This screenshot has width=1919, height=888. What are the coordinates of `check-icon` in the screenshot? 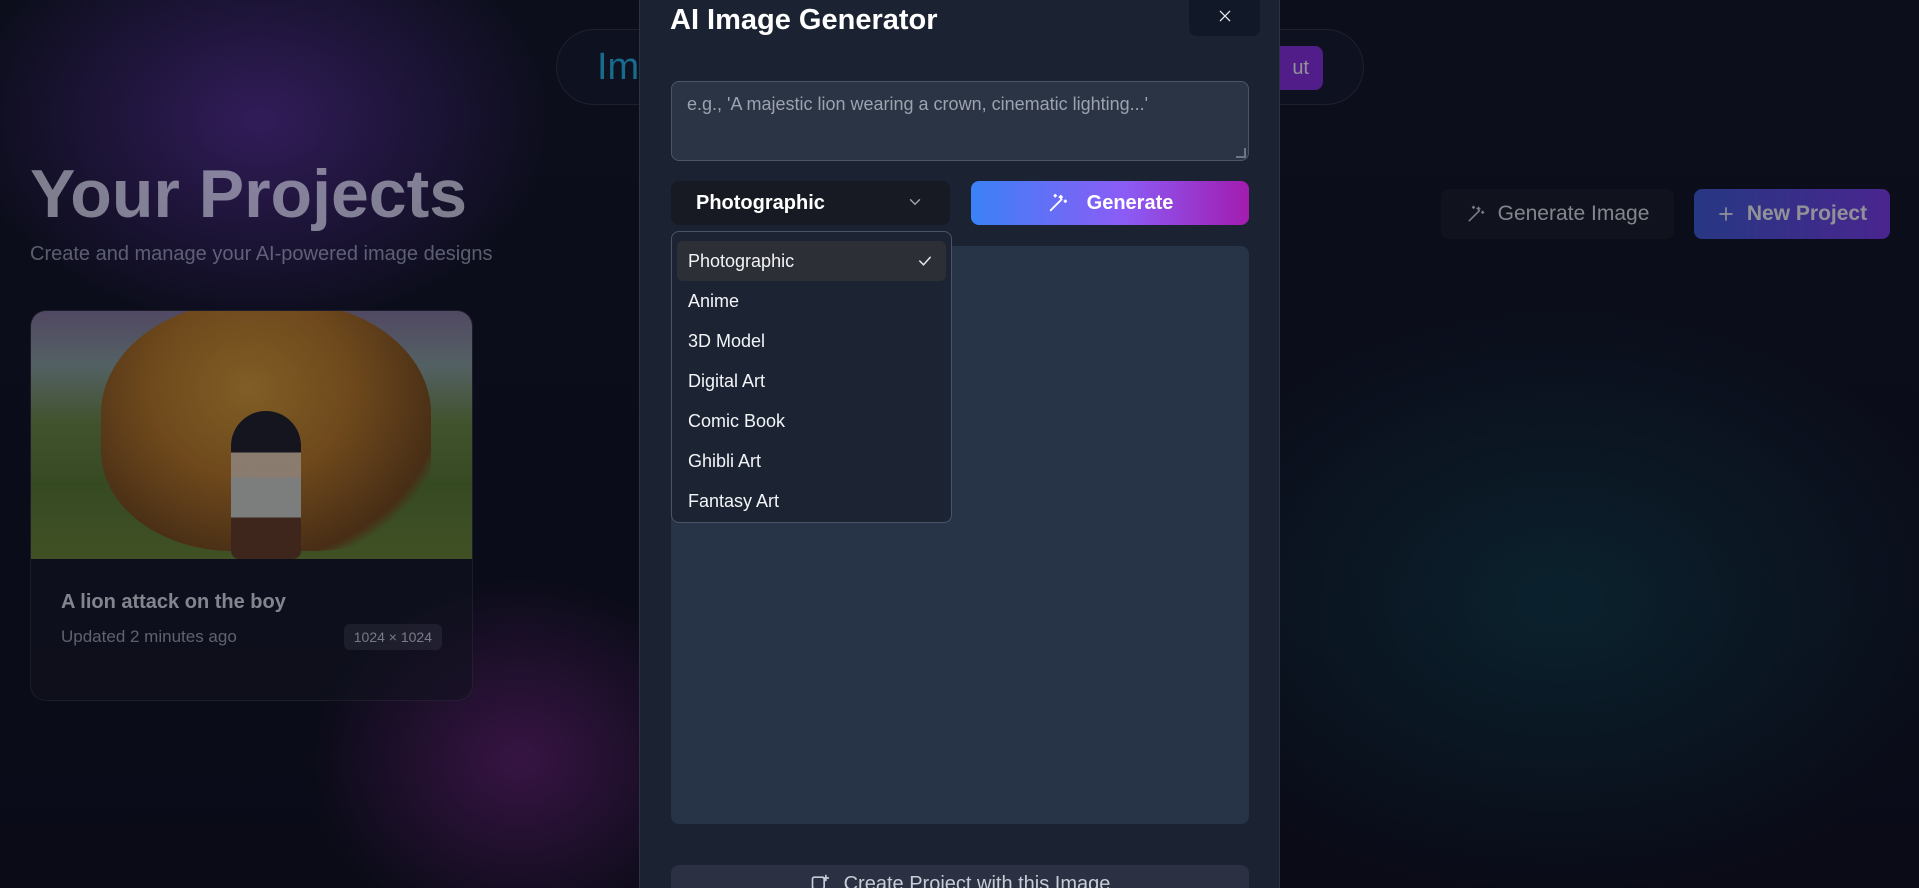 It's located at (925, 261).